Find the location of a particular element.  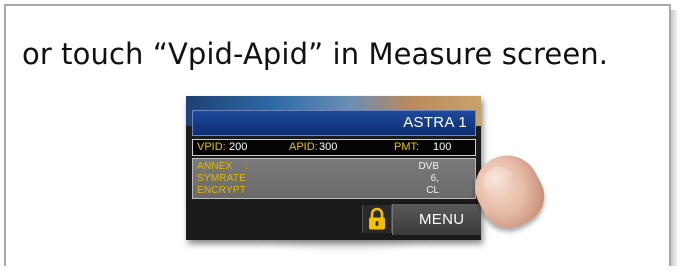

instruction-caption: or touch “Vpid-Apid” in Measure screen. is located at coordinates (315, 54).